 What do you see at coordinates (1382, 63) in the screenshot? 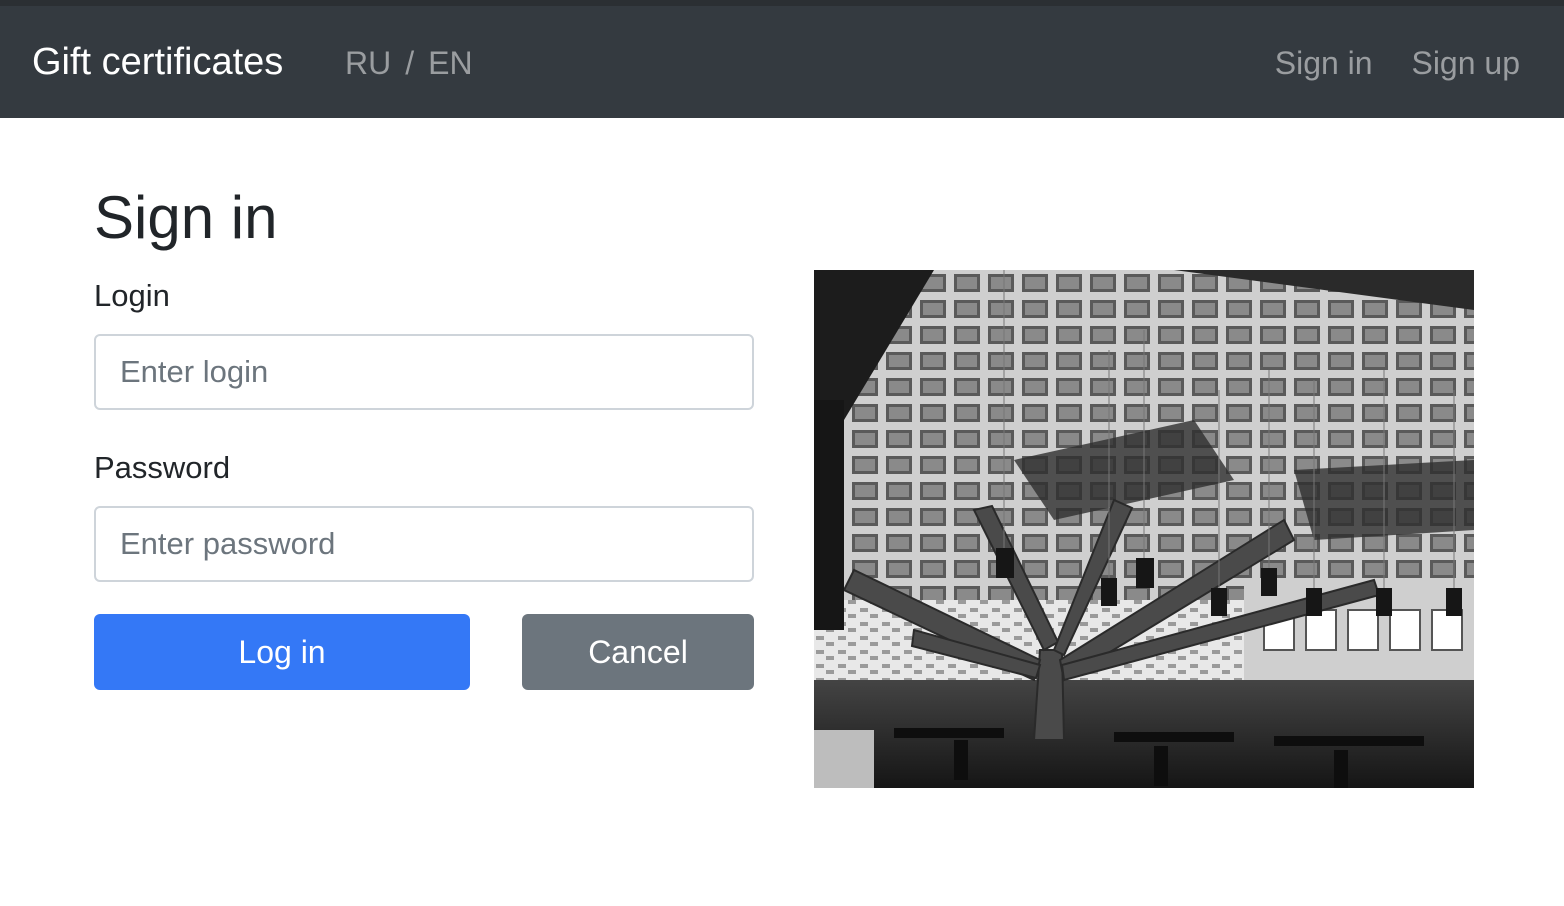
I see `auth-links: Sign in Sign up` at bounding box center [1382, 63].